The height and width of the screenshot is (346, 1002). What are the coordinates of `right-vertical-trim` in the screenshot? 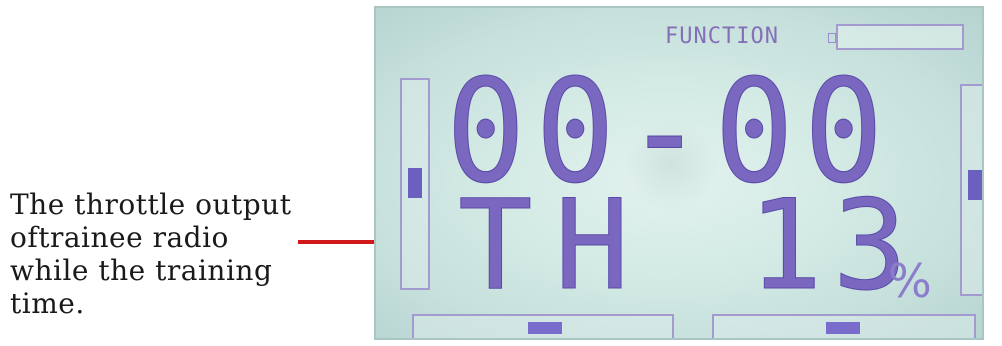 It's located at (971, 190).